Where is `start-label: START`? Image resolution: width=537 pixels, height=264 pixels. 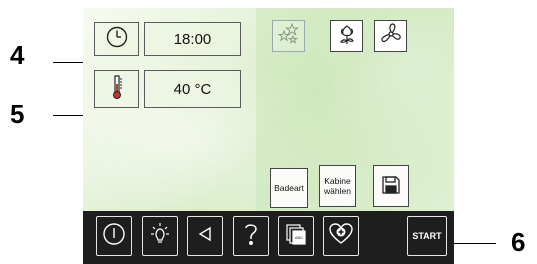
start-label: START is located at coordinates (427, 236).